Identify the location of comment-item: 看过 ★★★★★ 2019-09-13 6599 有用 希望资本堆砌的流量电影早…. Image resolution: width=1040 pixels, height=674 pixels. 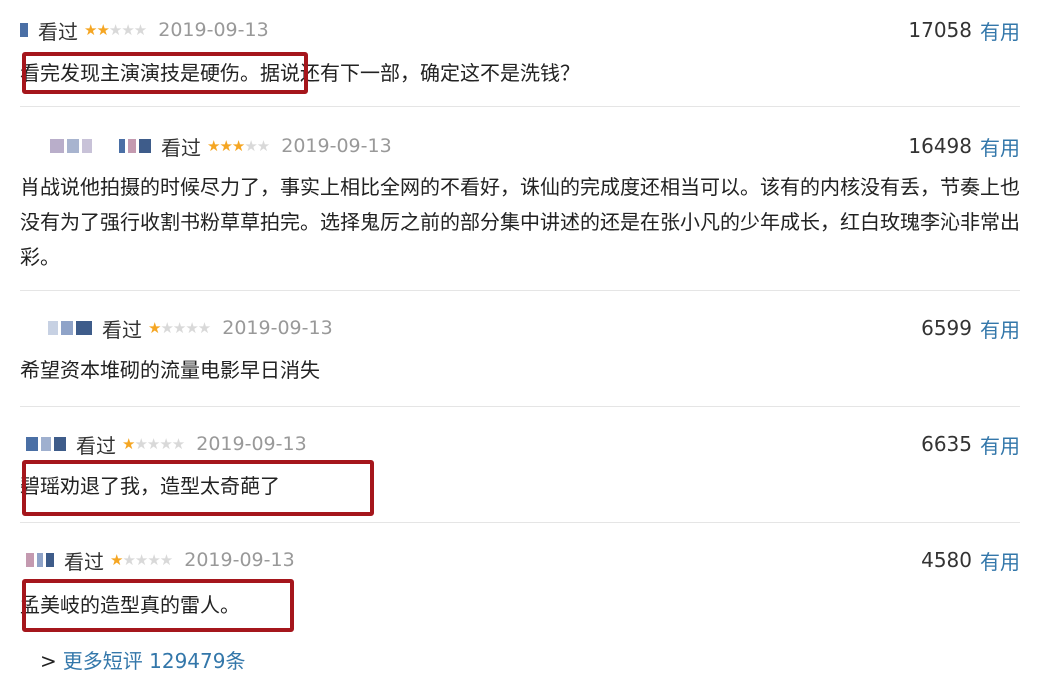
(520, 356).